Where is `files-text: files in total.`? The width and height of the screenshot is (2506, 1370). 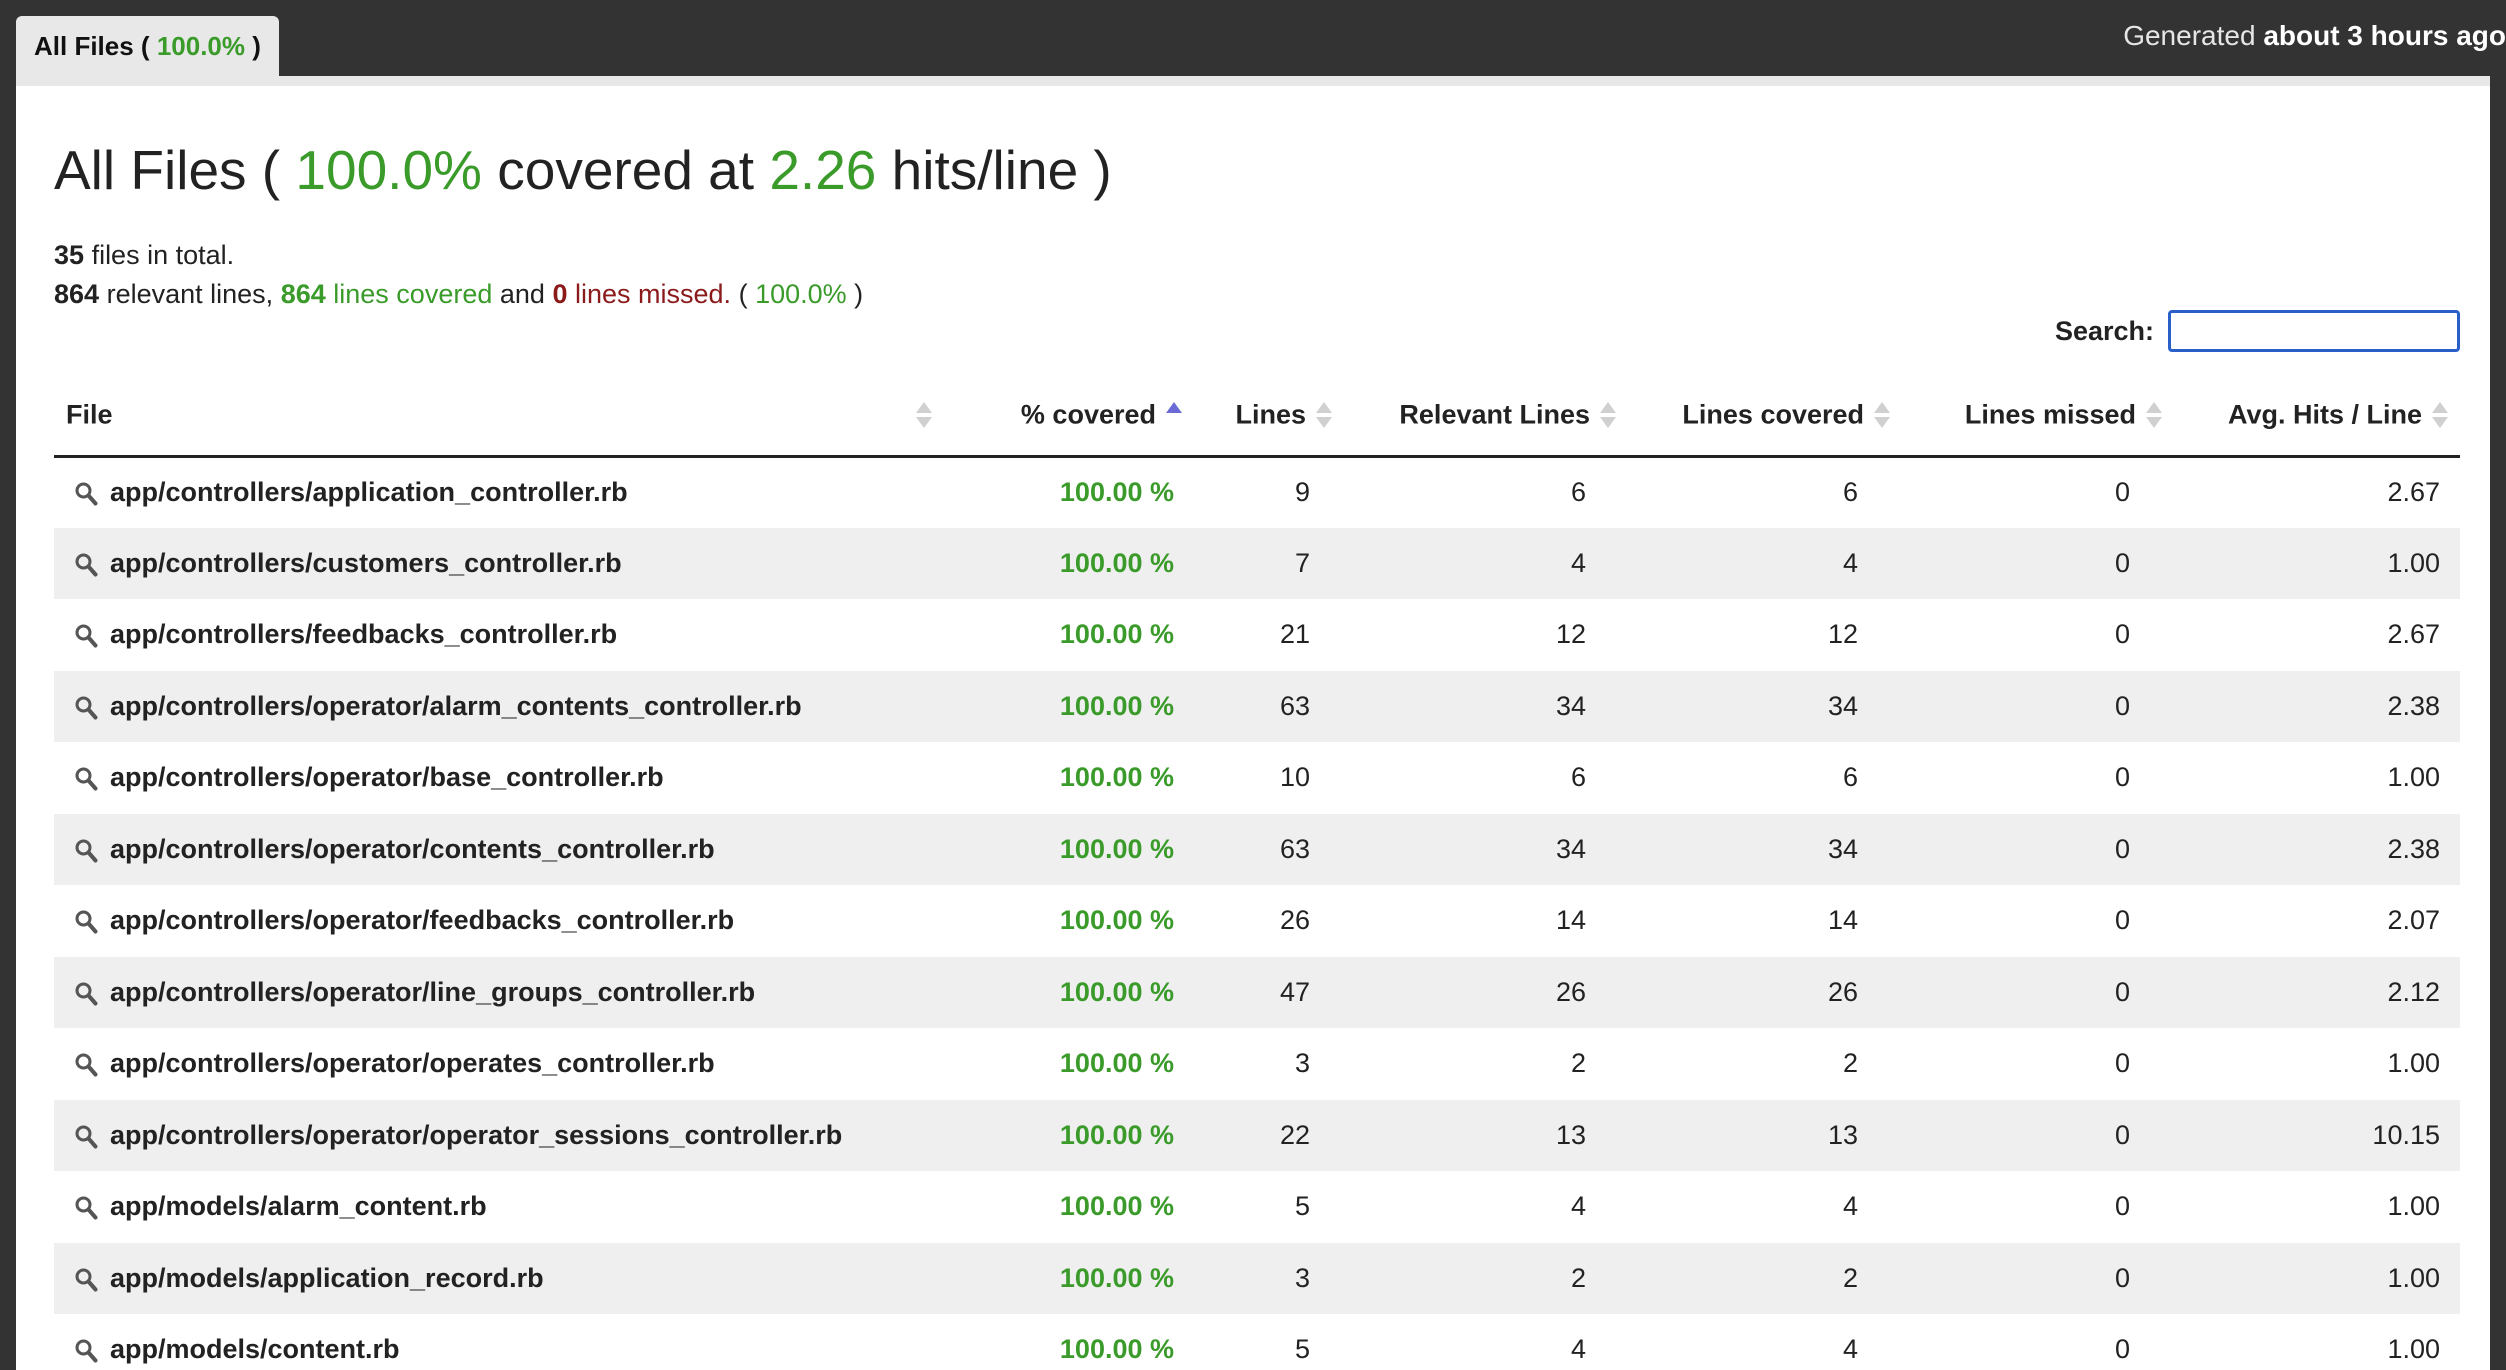
files-text: files in total. is located at coordinates (163, 255).